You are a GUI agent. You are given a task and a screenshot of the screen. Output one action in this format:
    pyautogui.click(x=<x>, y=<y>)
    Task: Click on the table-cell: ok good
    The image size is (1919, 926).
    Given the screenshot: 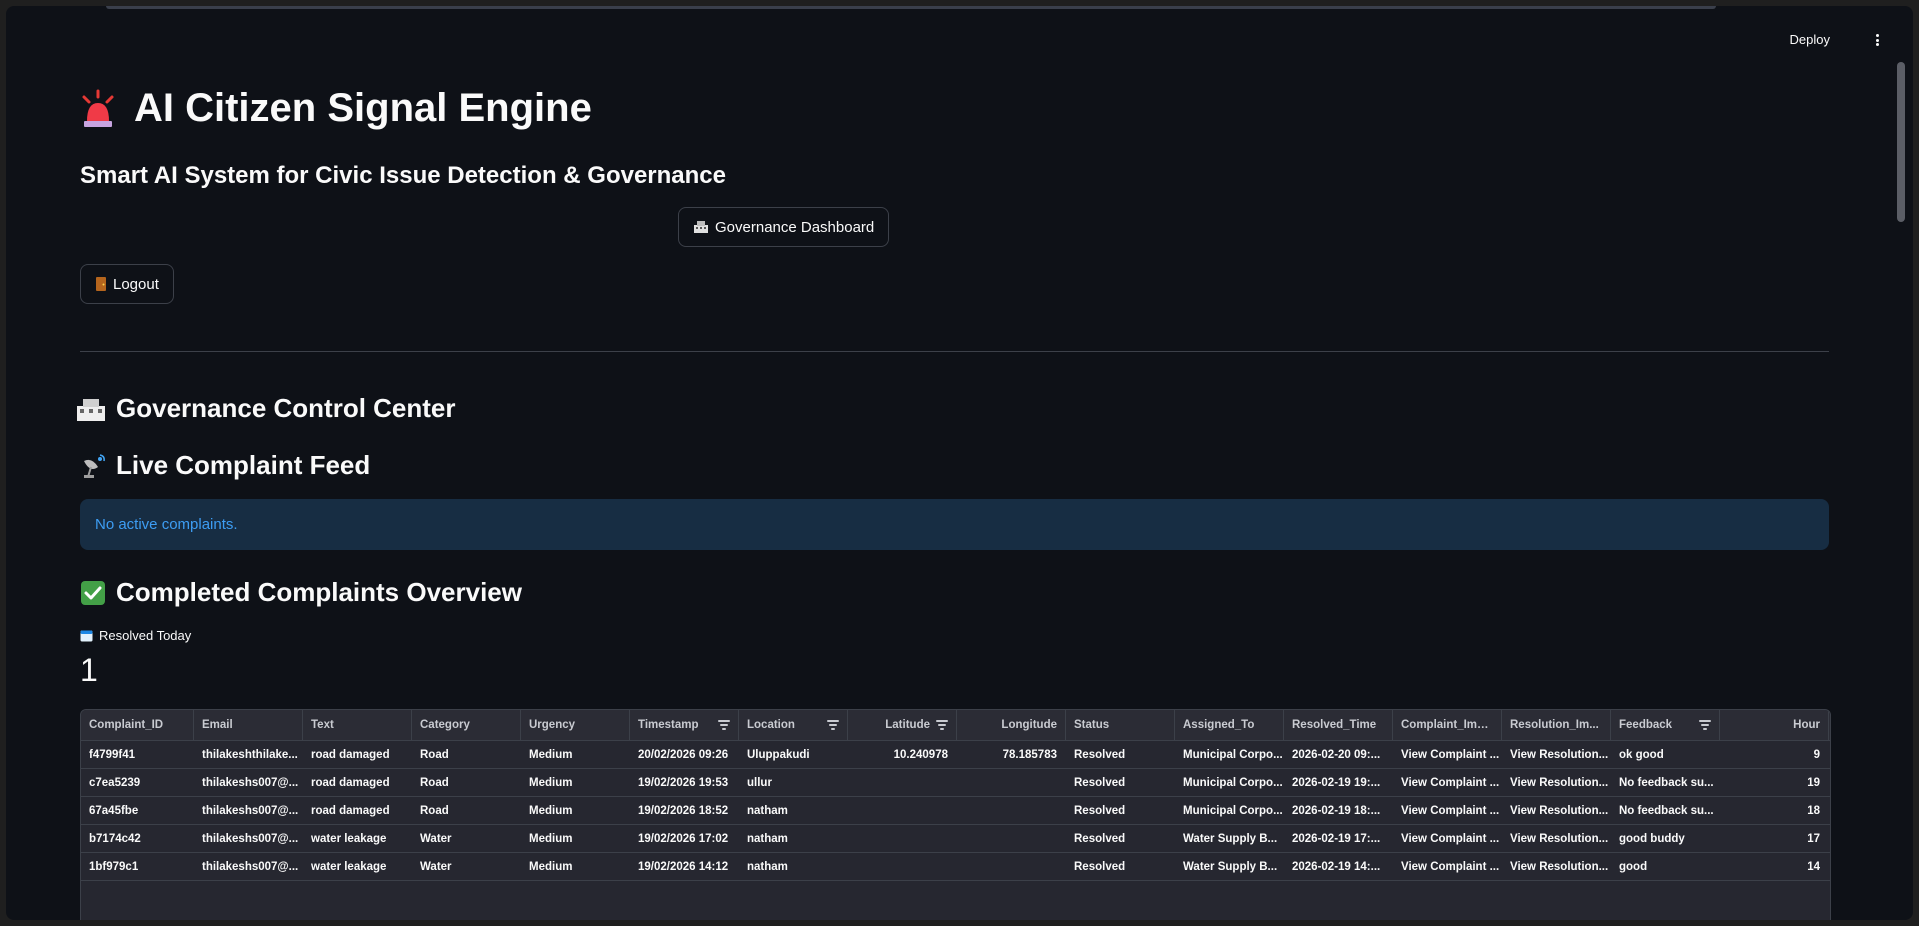 What is the action you would take?
    pyautogui.click(x=1665, y=754)
    